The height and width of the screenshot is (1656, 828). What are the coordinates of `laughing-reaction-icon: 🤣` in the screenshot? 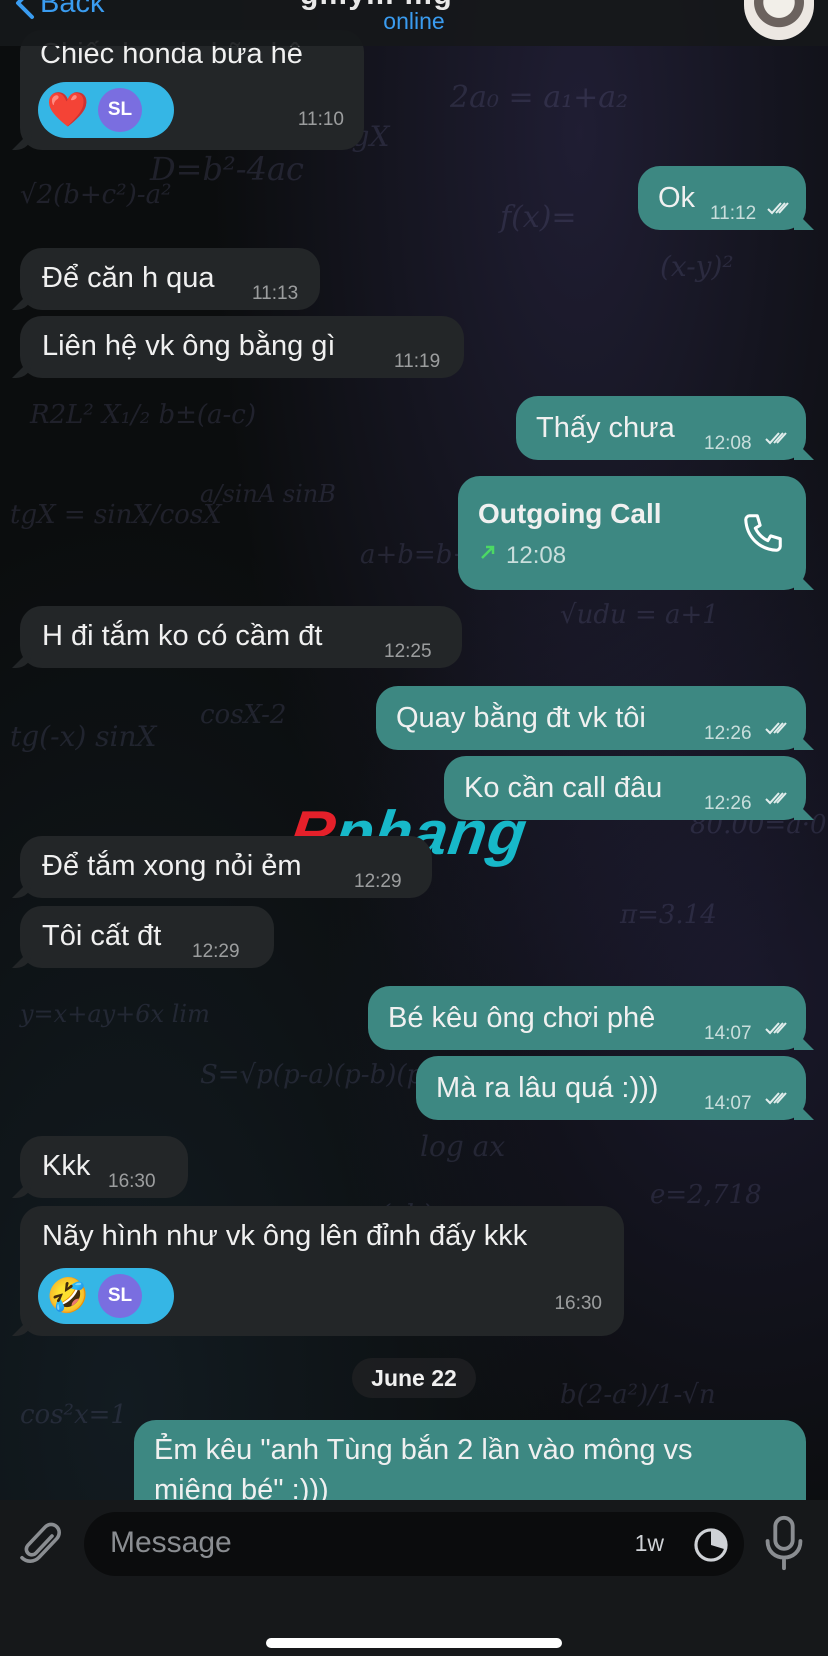 It's located at (68, 1296).